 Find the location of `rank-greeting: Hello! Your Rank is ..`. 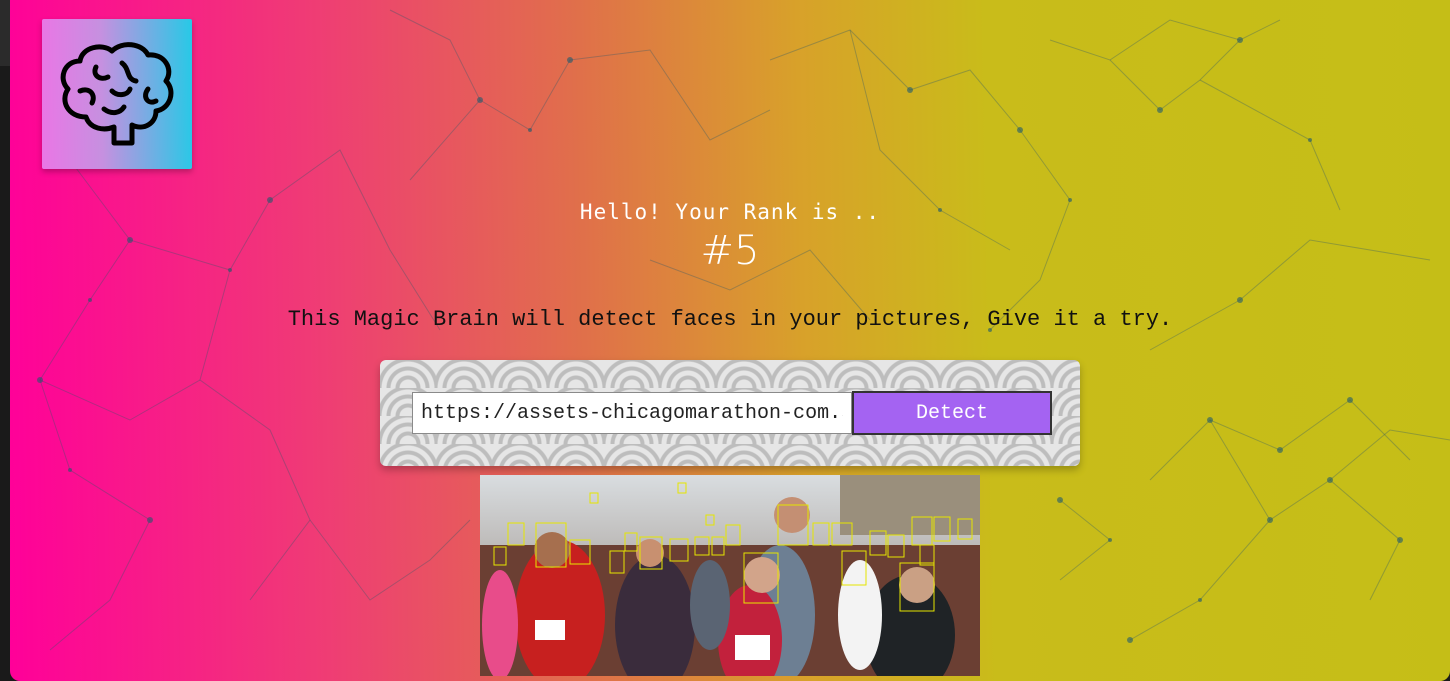

rank-greeting: Hello! Your Rank is .. is located at coordinates (730, 212).